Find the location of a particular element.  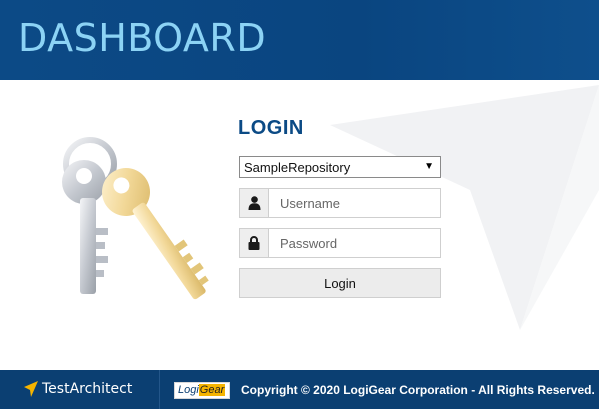

keys-icon is located at coordinates (135, 218).